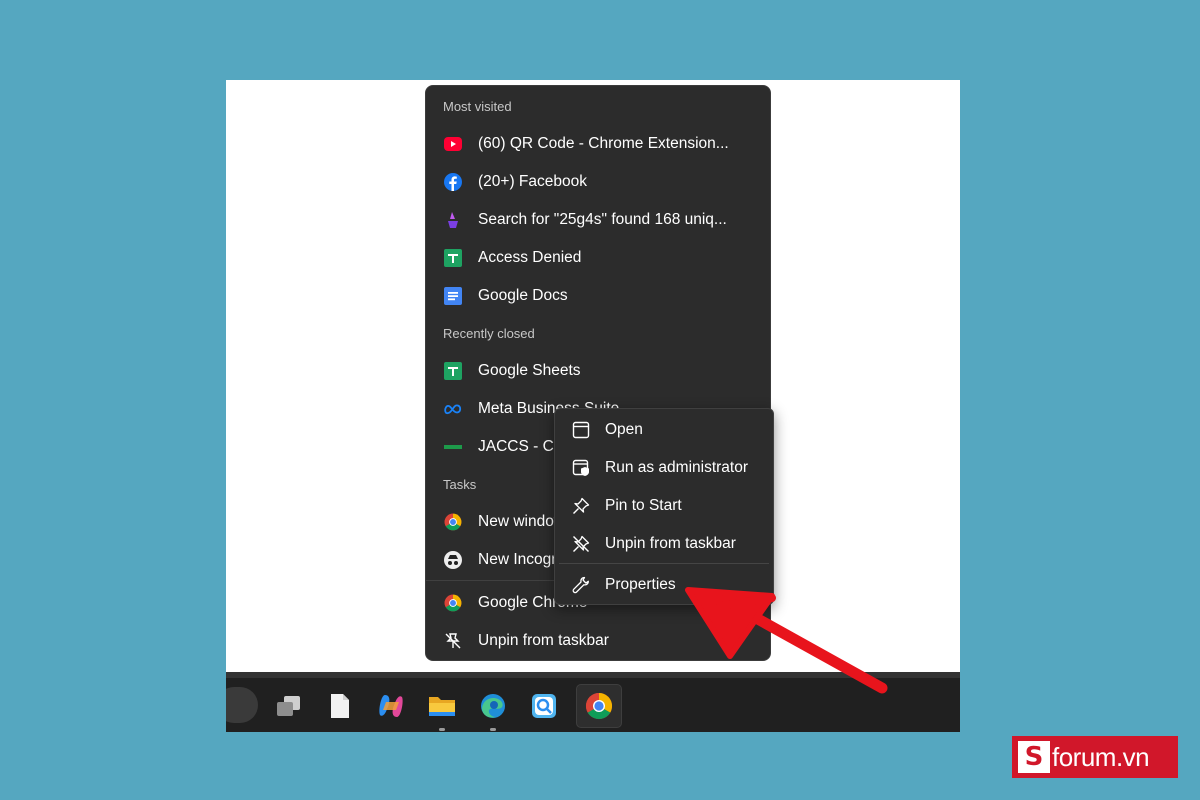 The width and height of the screenshot is (1200, 800). Describe the element at coordinates (340, 706) in the screenshot. I see `file-icon` at that location.